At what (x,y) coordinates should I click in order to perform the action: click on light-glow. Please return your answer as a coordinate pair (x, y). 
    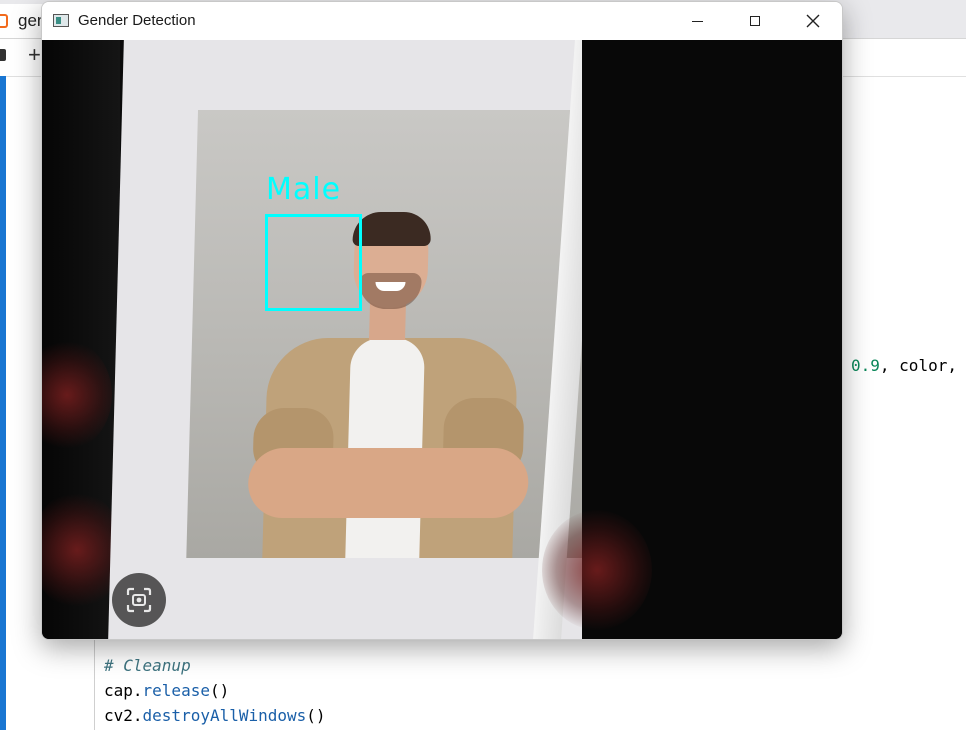
    Looking at the image, I should click on (597, 570).